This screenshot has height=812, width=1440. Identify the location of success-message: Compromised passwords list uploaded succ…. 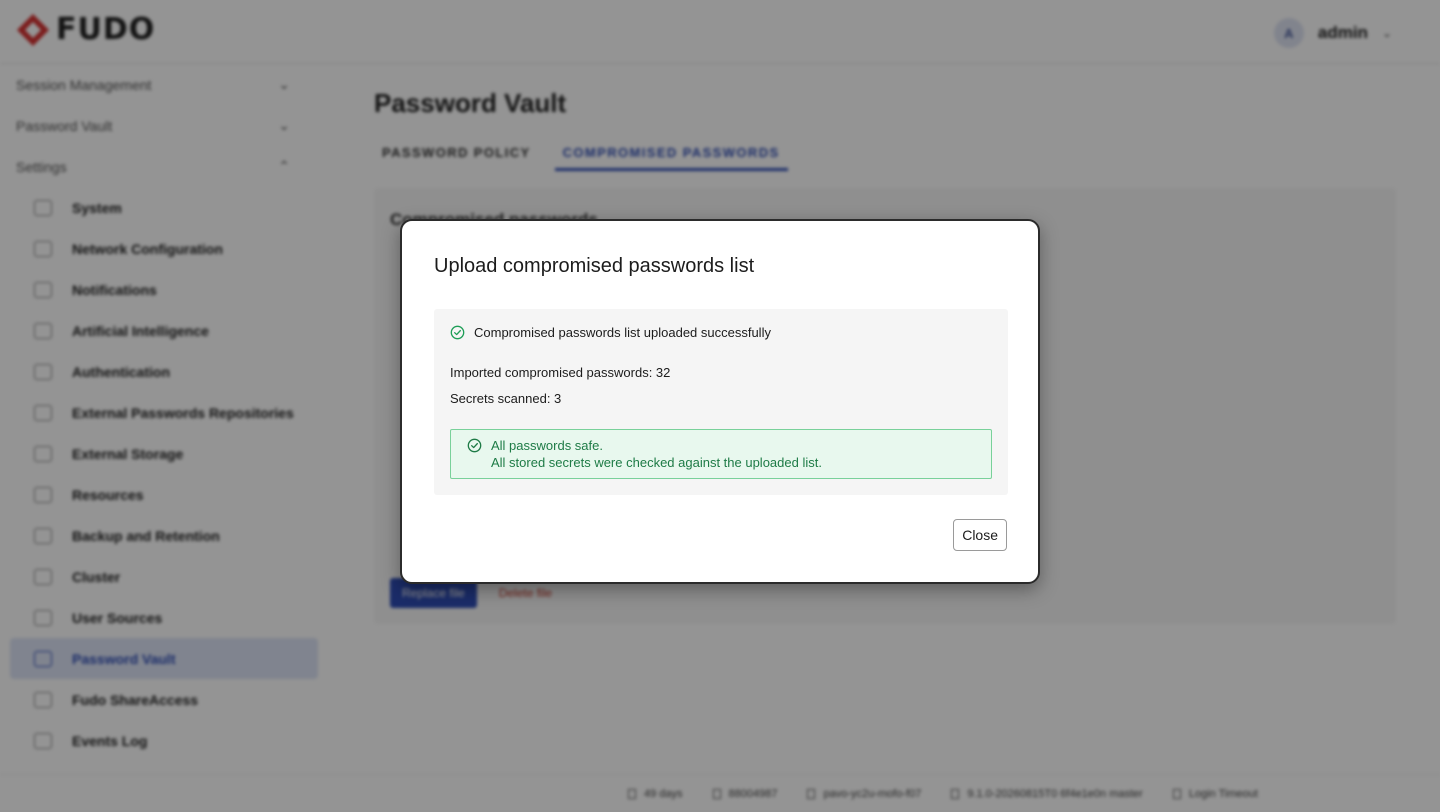
(622, 332).